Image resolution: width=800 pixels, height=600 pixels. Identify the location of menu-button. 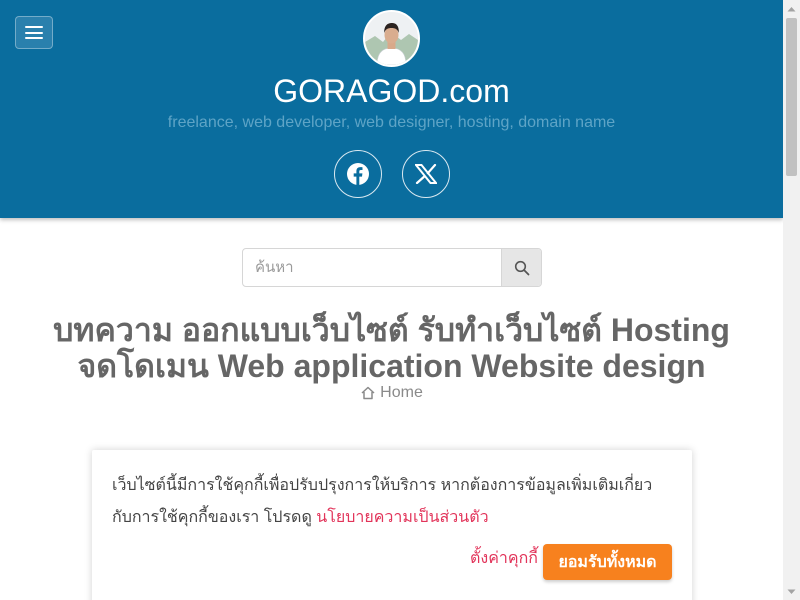
(34, 32).